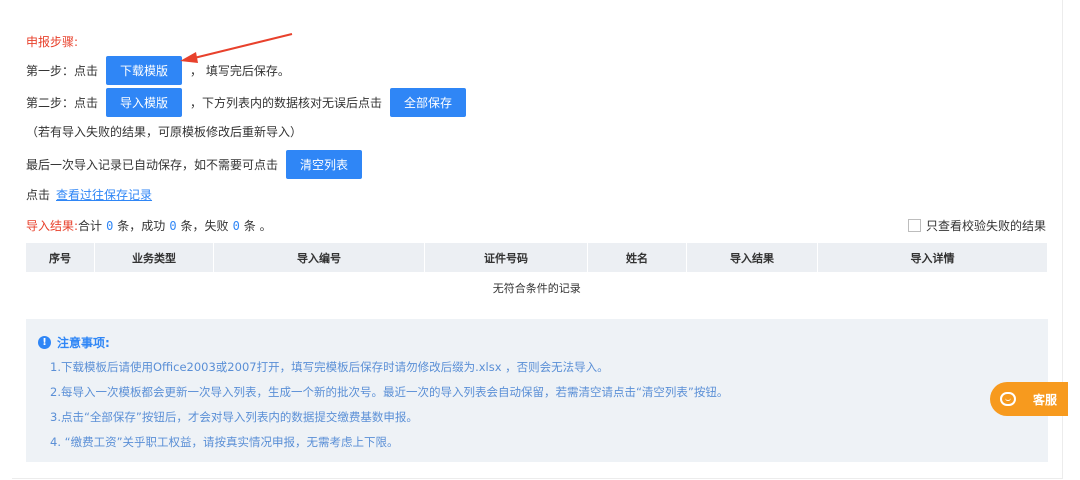  Describe the element at coordinates (752, 257) in the screenshot. I see `column-header: 导入结果` at that location.